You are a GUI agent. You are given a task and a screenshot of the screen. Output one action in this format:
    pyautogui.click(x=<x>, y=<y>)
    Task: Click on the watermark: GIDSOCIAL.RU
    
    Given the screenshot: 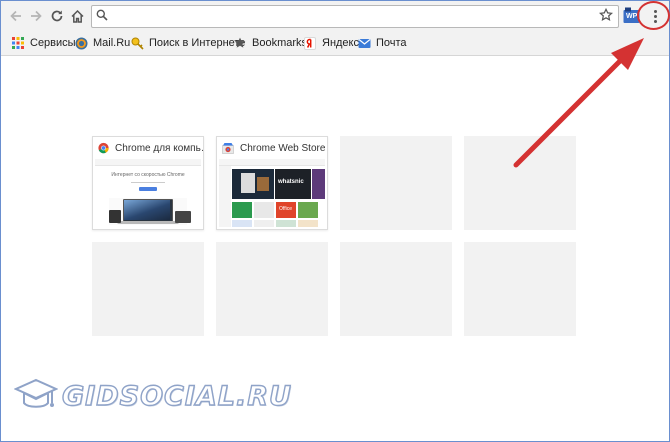 What is the action you would take?
    pyautogui.click(x=153, y=396)
    